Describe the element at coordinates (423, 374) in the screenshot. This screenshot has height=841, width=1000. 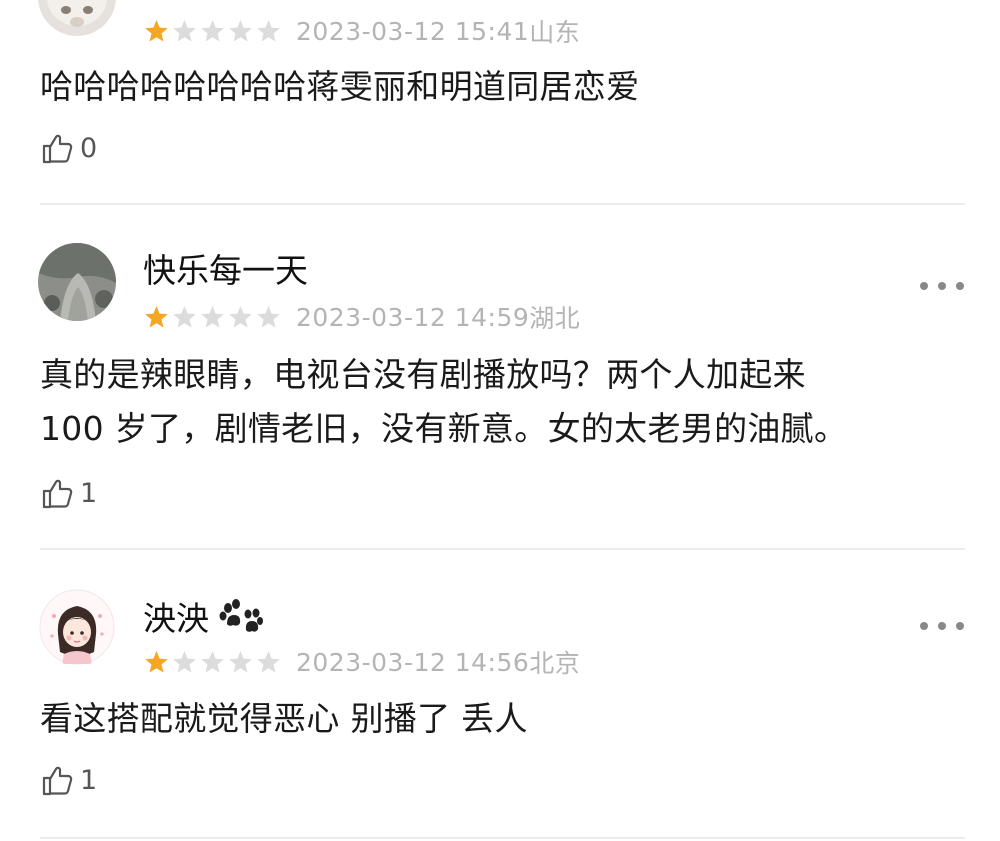
I see `comment-text-line: 真的是辣眼睛，电视台没有剧播放吗？两个人加起来` at that location.